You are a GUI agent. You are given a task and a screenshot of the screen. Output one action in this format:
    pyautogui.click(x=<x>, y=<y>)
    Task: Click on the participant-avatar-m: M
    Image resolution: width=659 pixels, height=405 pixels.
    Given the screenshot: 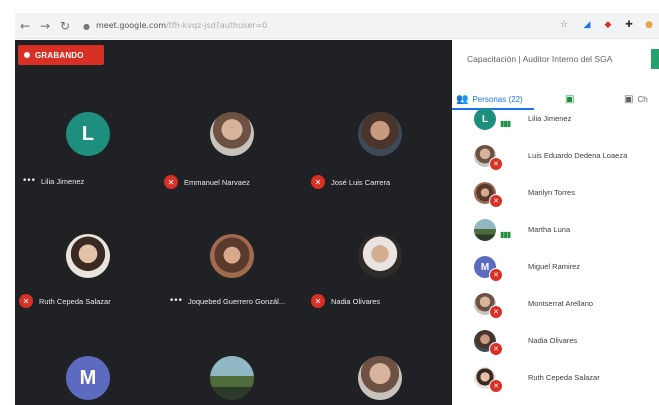 What is the action you would take?
    pyautogui.click(x=88, y=378)
    